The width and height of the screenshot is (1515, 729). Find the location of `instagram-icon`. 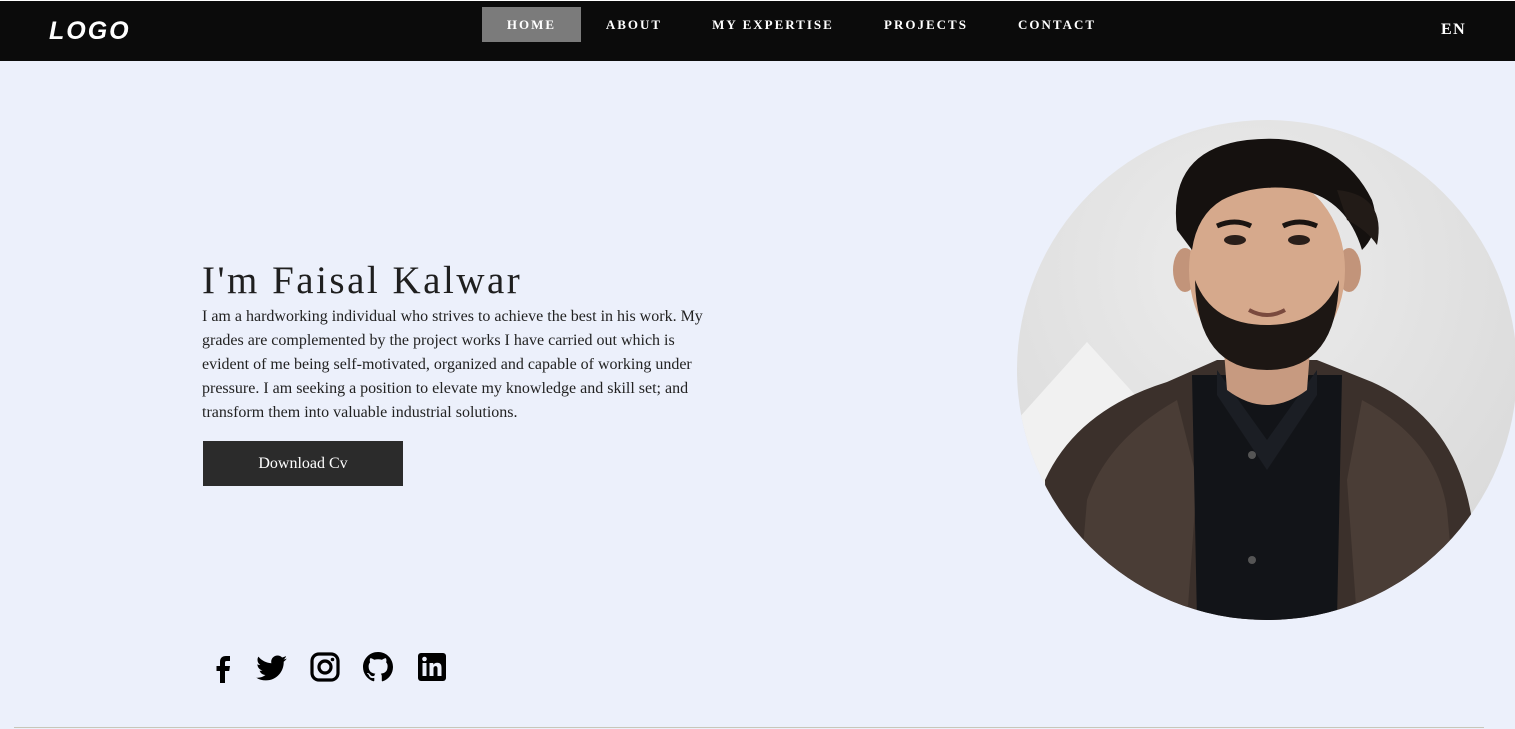

instagram-icon is located at coordinates (325, 667).